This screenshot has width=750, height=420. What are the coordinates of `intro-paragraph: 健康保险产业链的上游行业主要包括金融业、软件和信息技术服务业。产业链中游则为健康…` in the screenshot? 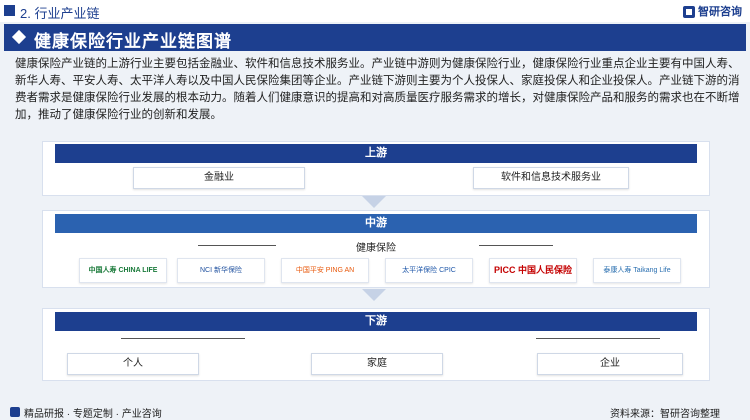 It's located at (377, 89).